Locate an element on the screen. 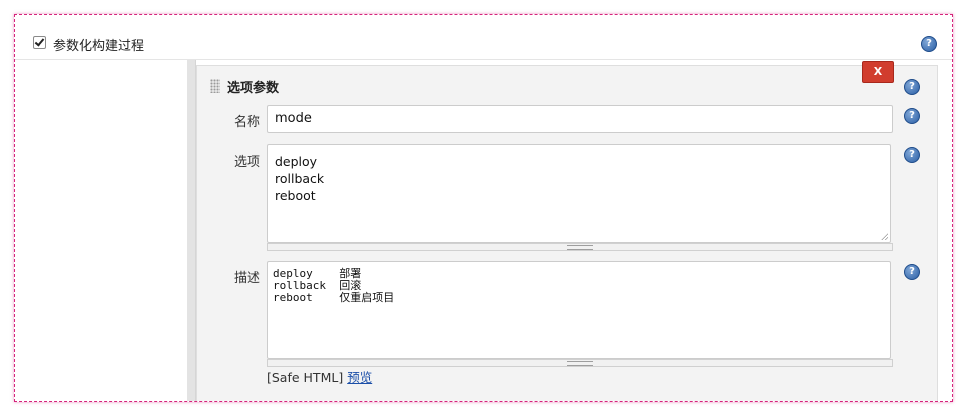 This screenshot has height=414, width=967. description-resize-grip is located at coordinates (580, 363).